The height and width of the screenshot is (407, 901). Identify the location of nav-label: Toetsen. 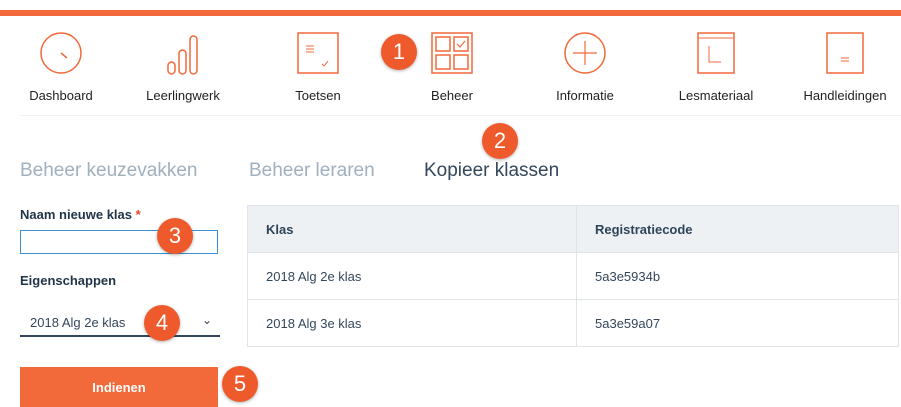
(318, 95).